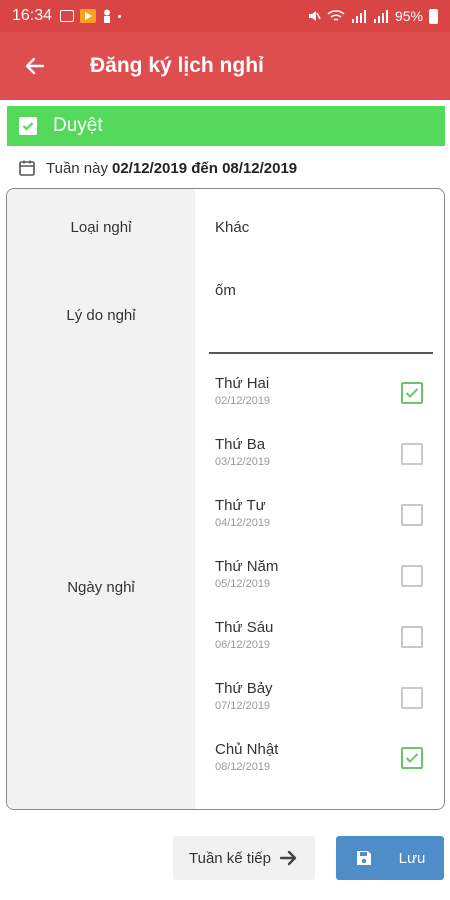  Describe the element at coordinates (107, 16) in the screenshot. I see `person-icon` at that location.